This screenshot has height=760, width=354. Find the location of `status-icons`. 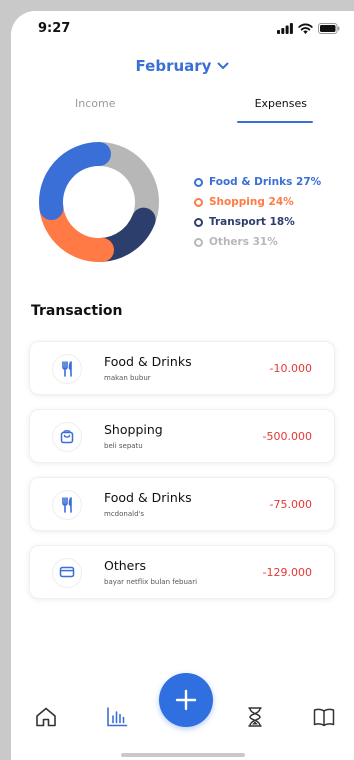

status-icons is located at coordinates (308, 28).